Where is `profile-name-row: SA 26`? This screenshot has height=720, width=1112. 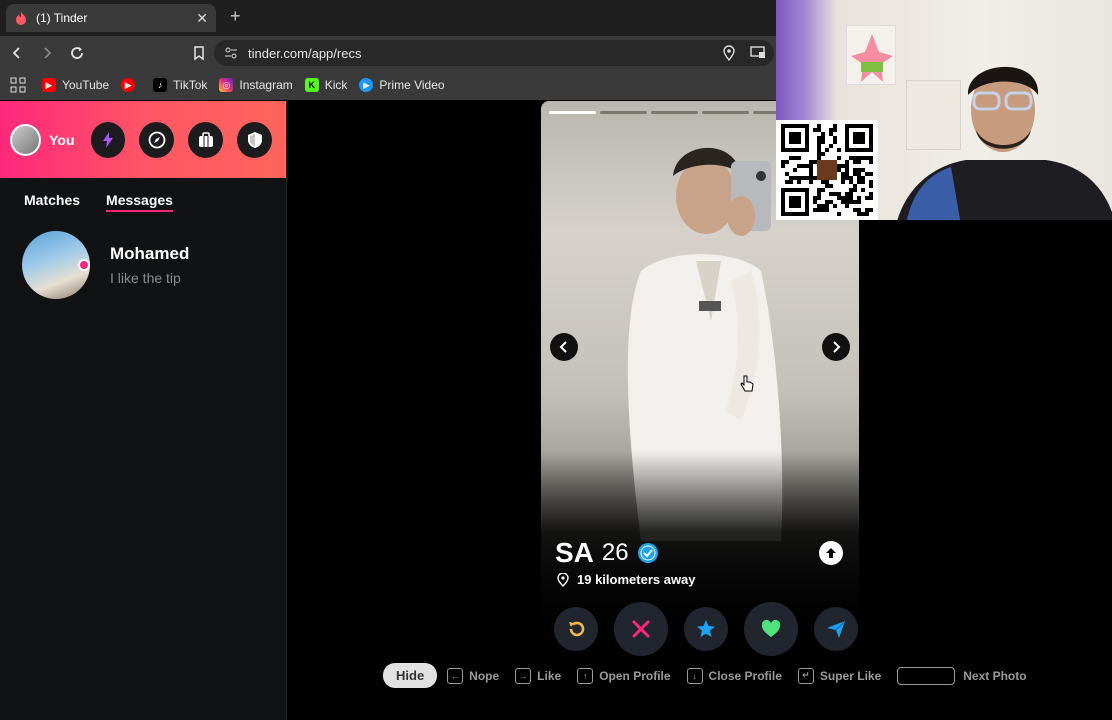 profile-name-row: SA 26 is located at coordinates (607, 553).